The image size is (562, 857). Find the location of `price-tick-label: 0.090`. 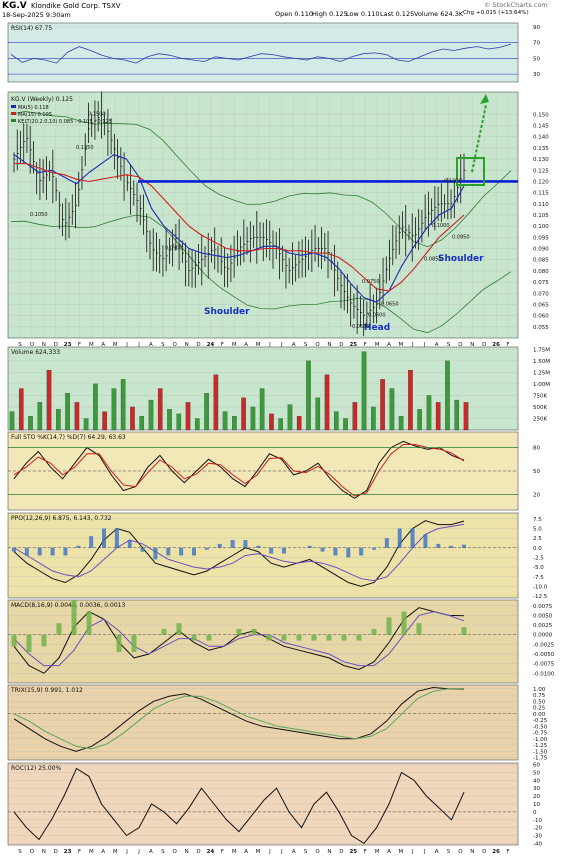

price-tick-label: 0.090 is located at coordinates (541, 250).